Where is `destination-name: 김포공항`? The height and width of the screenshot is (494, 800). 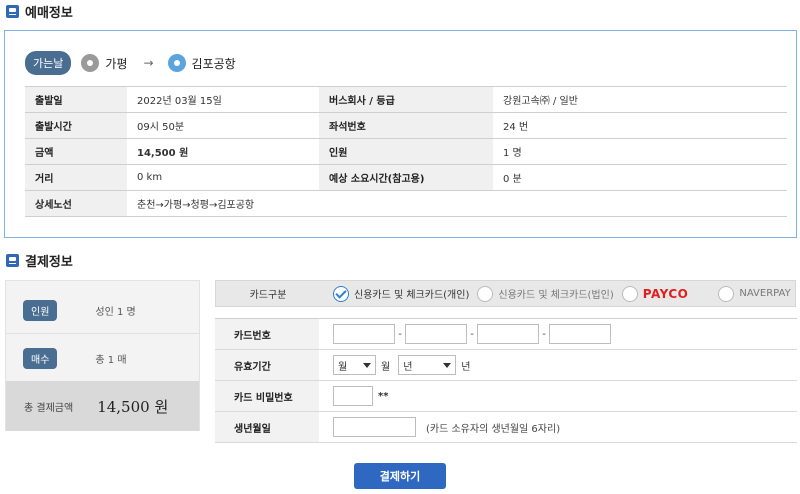
destination-name: 김포공항 is located at coordinates (213, 63).